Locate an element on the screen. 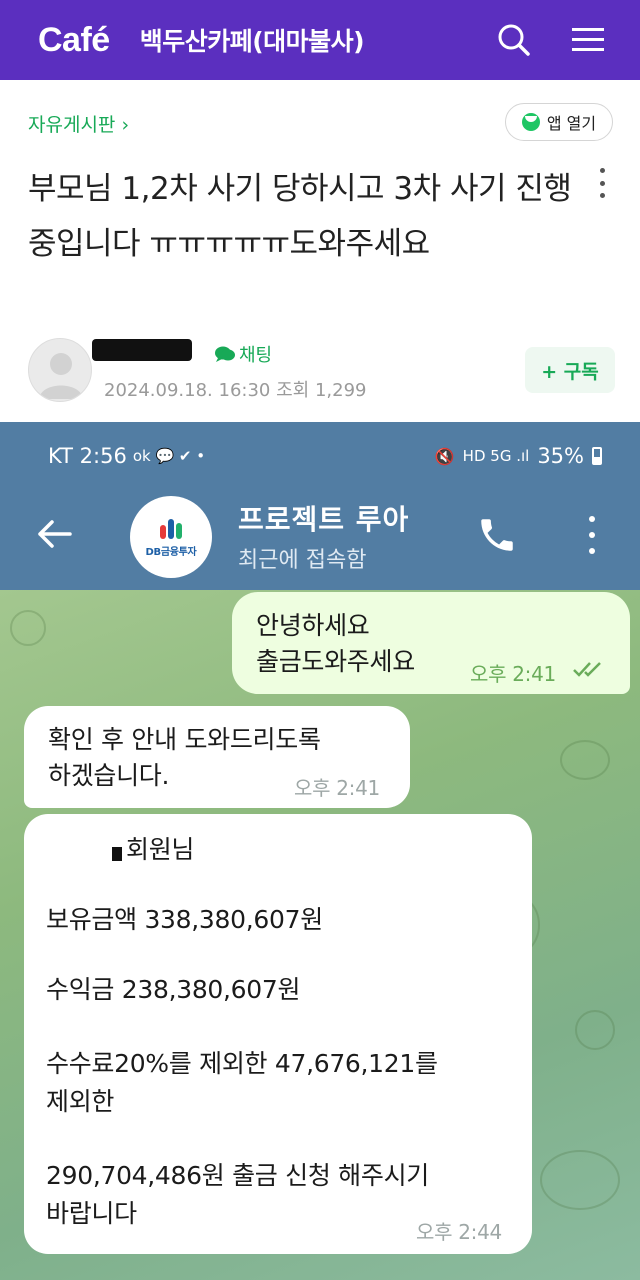  signal-icon: HD 5G .ıl is located at coordinates (496, 456).